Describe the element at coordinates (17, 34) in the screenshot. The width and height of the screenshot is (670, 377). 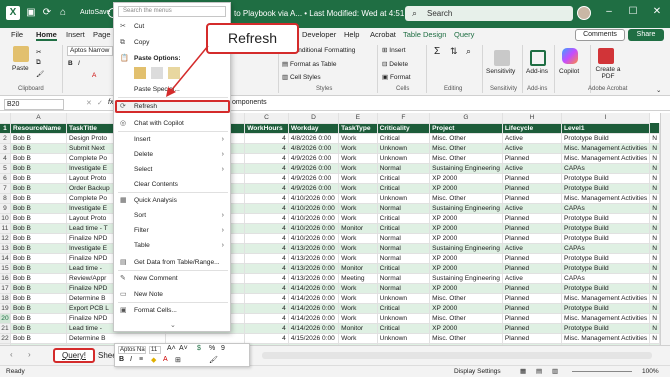
I see `tab-file: File` at that location.